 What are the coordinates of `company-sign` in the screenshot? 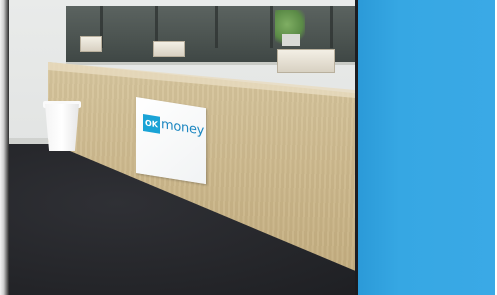 It's located at (171, 141).